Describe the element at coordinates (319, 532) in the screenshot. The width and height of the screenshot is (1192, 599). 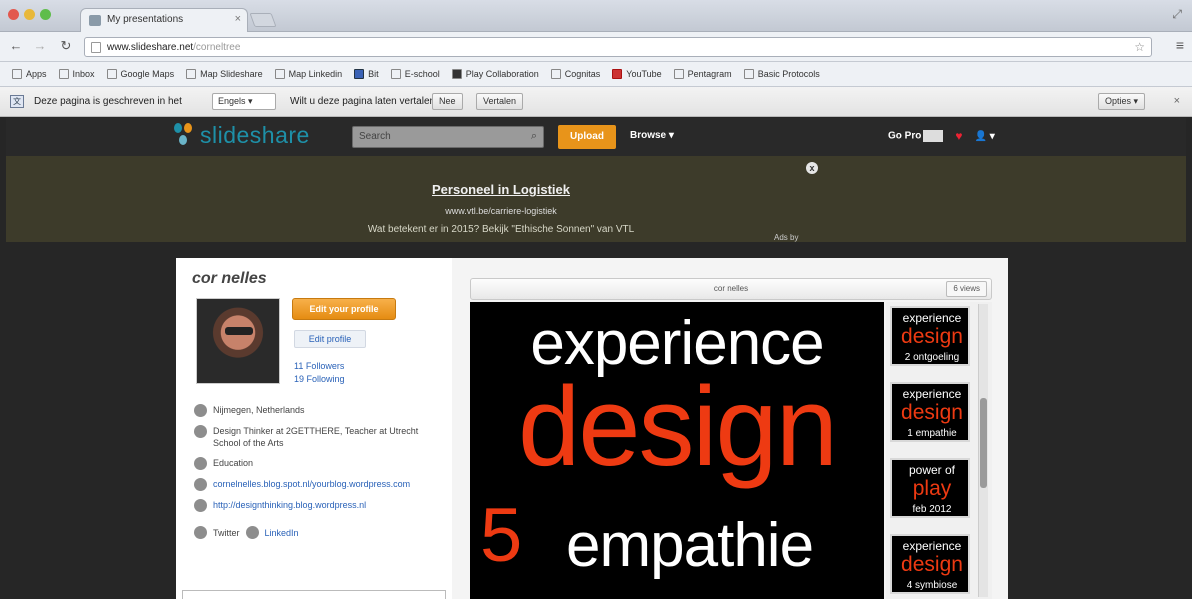
I see `social-links: Twitter LinkedIn` at that location.